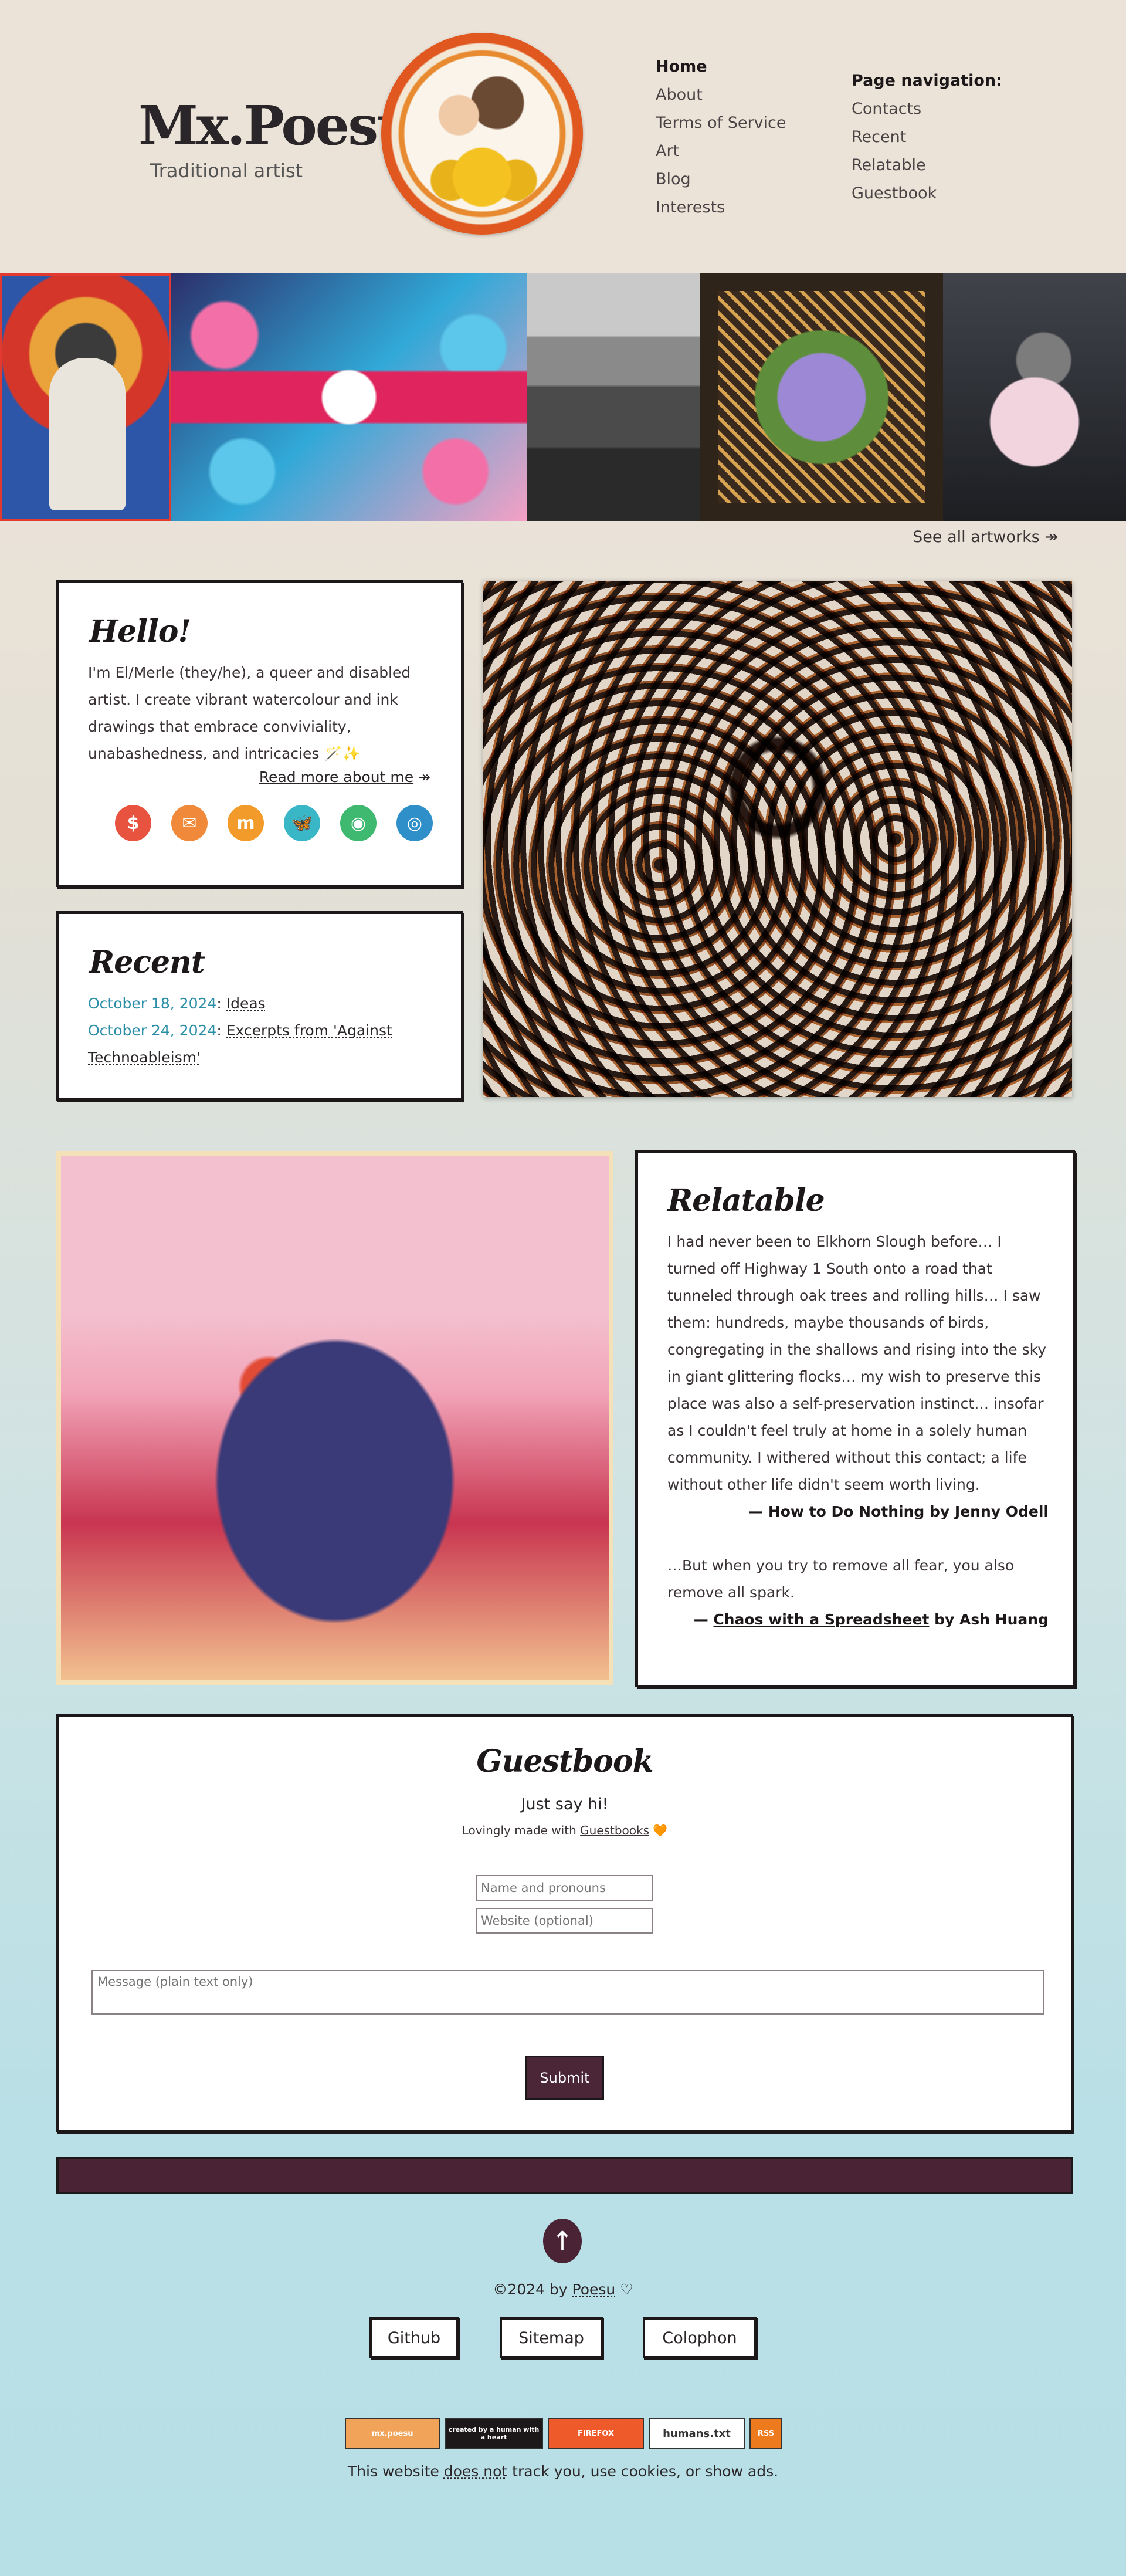 Image resolution: width=1126 pixels, height=2576 pixels. I want to click on privacy-prefix: This website, so click(395, 2471).